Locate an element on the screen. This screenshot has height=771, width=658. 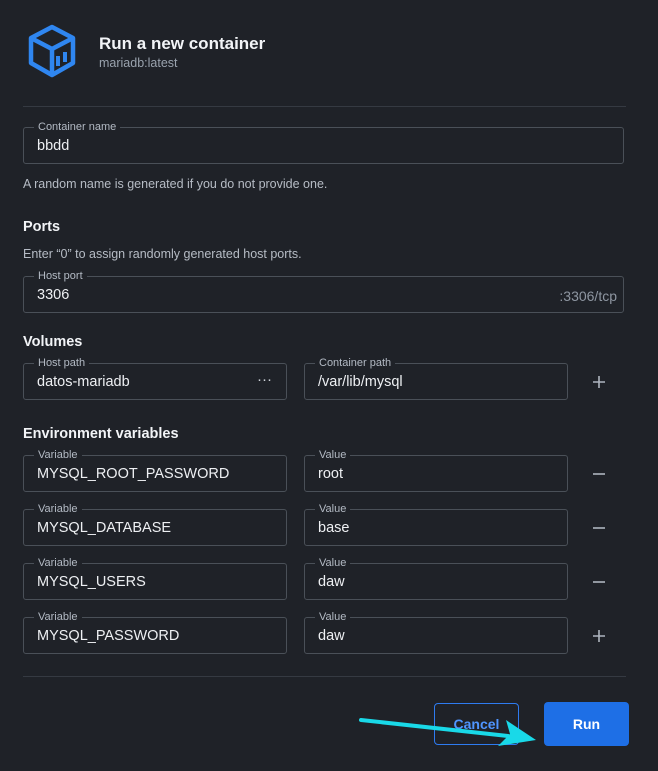
env-variable-field: Variable MYSQL_PASSWORD is located at coordinates (155, 632).